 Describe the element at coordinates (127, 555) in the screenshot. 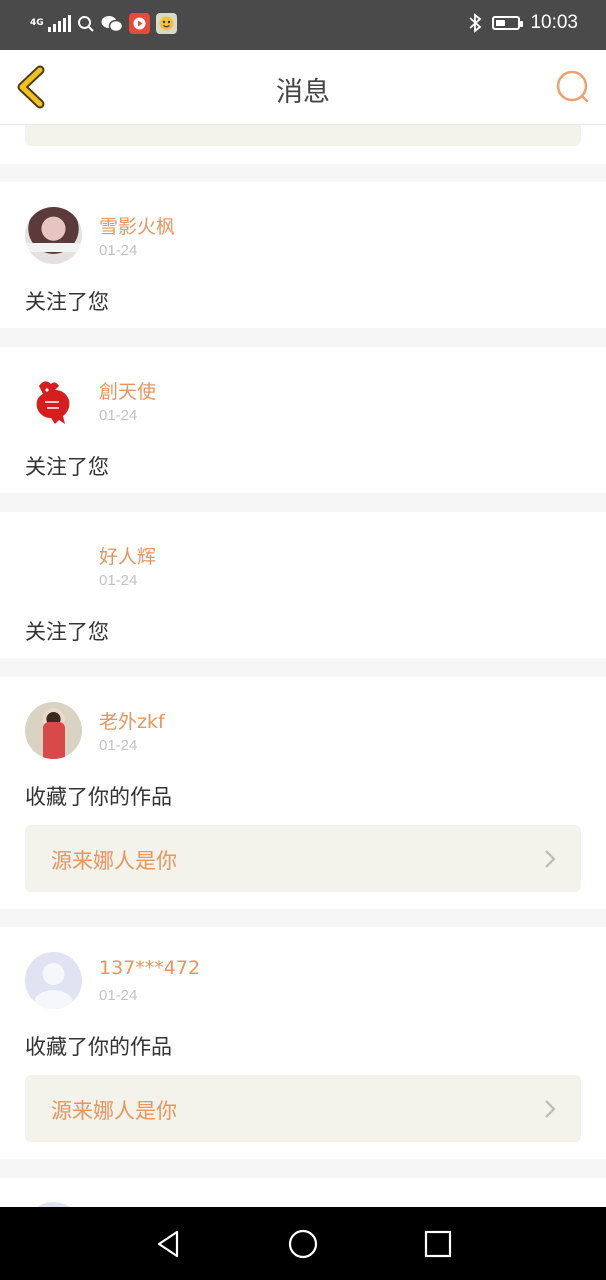

I see `username: 好人辉` at that location.